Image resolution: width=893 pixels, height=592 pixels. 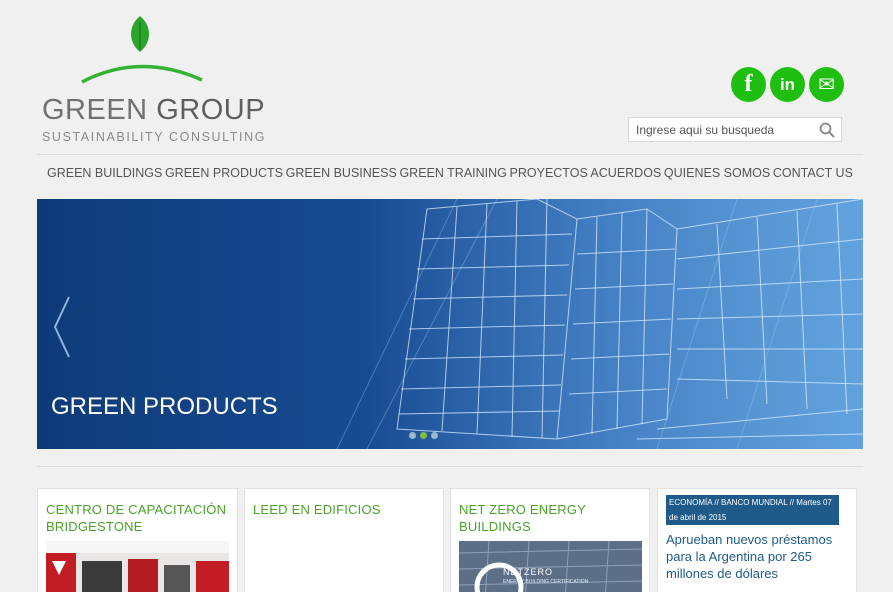 What do you see at coordinates (142, 50) in the screenshot?
I see `leaf-logo-icon` at bounding box center [142, 50].